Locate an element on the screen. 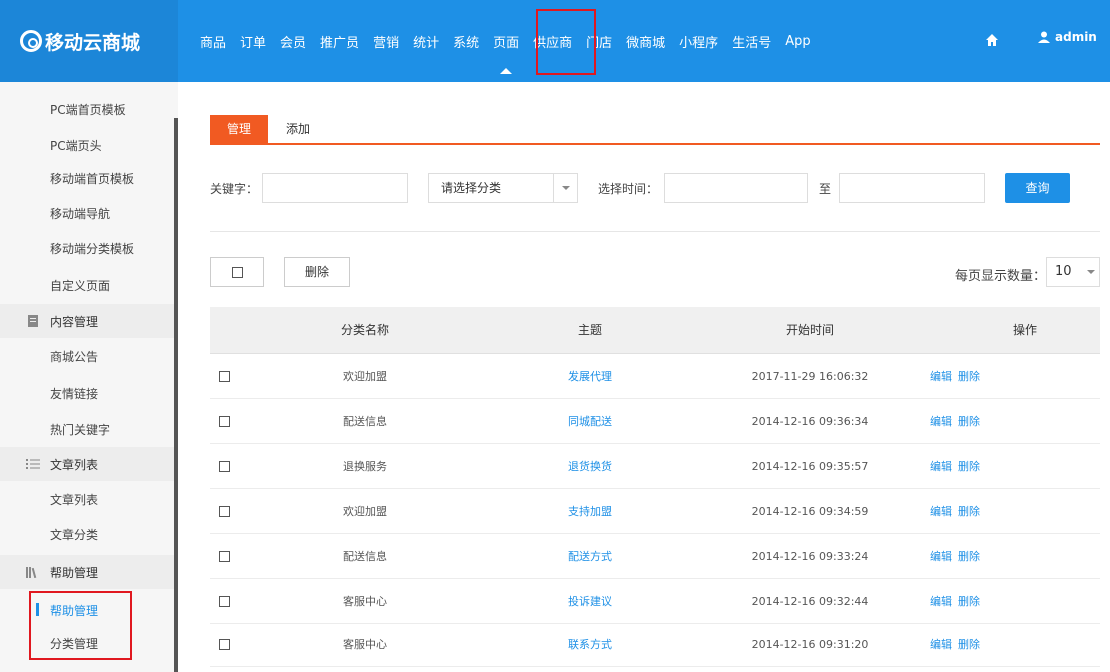  sidebar-item-custom-page: 自定义页面 is located at coordinates (80, 285).